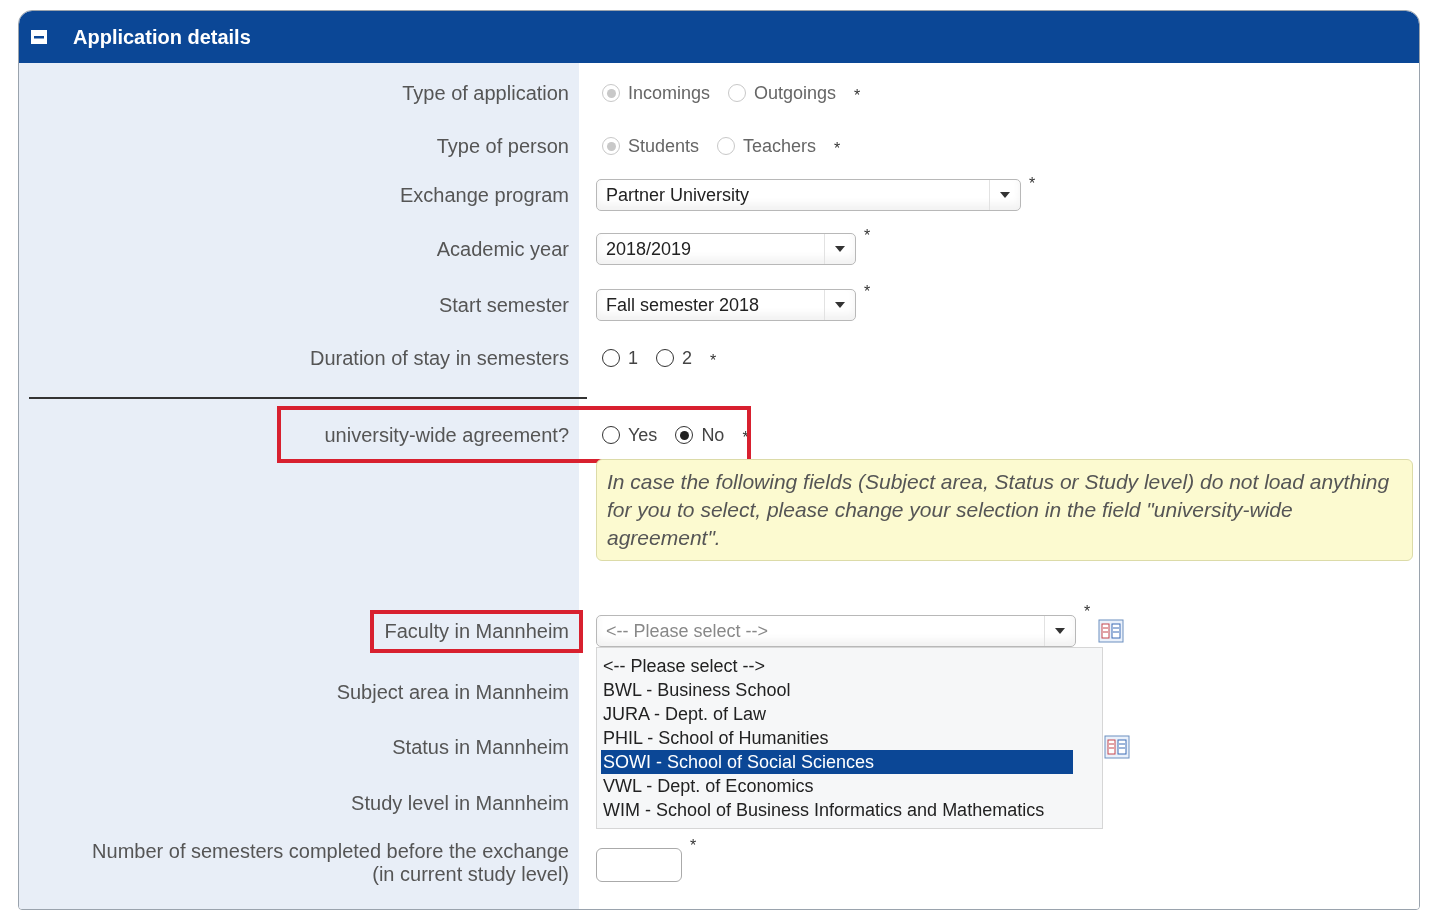 This screenshot has width=1440, height=917. Describe the element at coordinates (470, 874) in the screenshot. I see `field-sublabel: (in current study level)` at that location.